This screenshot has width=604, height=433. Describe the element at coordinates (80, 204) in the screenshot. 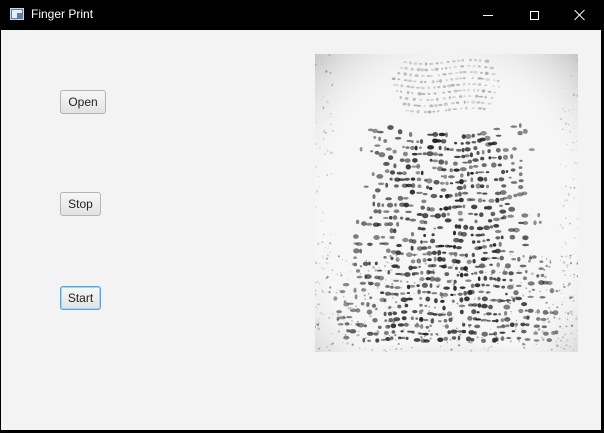

I see `stop-button: Stop` at that location.